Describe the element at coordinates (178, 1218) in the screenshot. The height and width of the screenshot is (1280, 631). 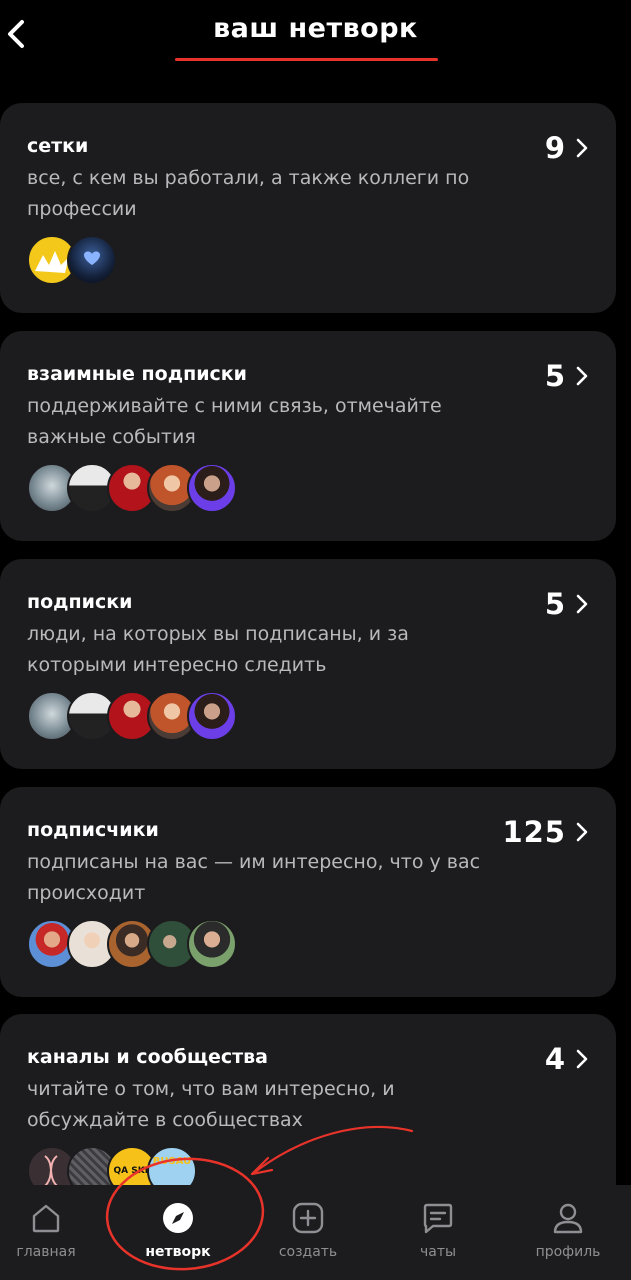
I see `compass-icon` at that location.